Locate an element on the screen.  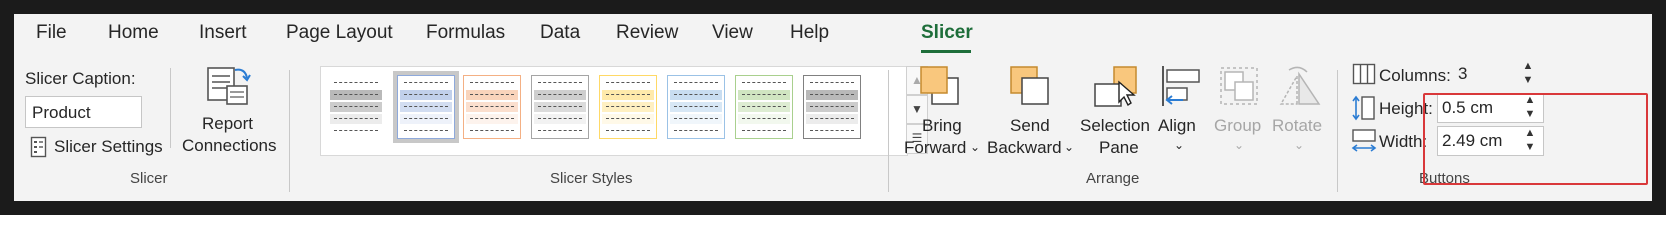
tab-insert: Insert is located at coordinates (223, 33).